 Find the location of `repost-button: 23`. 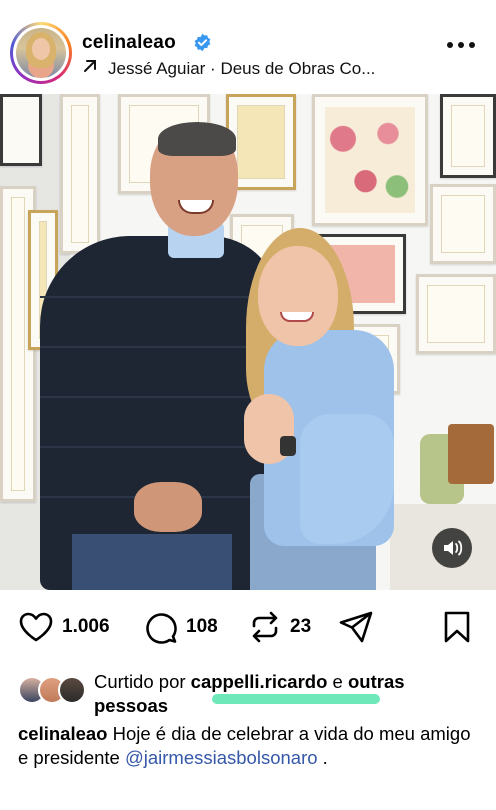

repost-button: 23 is located at coordinates (279, 627).